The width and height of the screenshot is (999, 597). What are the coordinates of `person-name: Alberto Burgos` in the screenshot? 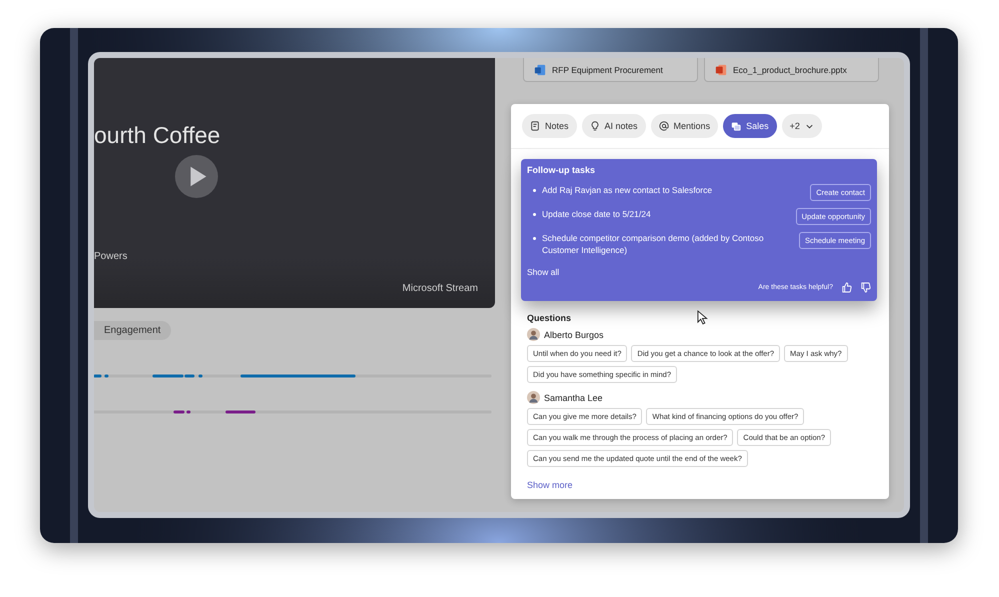 It's located at (574, 335).